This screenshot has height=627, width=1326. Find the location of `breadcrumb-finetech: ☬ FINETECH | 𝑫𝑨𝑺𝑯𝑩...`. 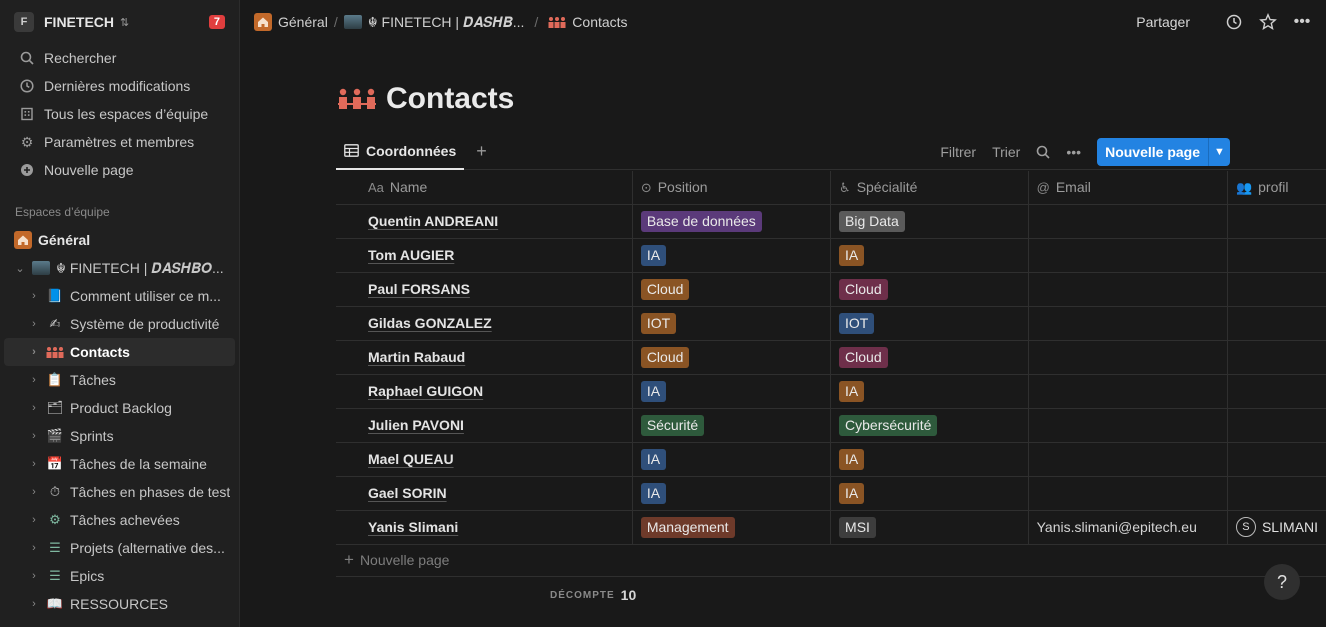

breadcrumb-finetech: ☬ FINETECH | 𝑫𝑨𝑺𝑯𝑩... is located at coordinates (446, 22).